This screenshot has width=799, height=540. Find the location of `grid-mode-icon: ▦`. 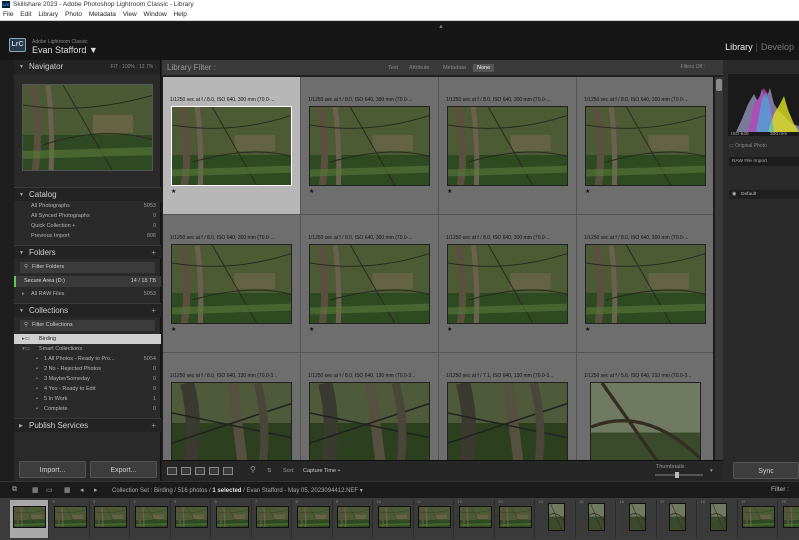

grid-mode-icon: ▦ is located at coordinates (67, 490).